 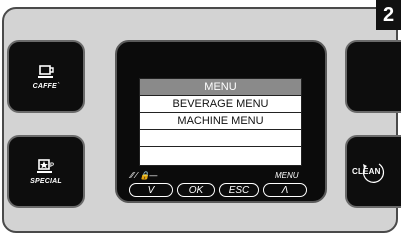 I want to click on esc-key: ESC, so click(x=239, y=190).